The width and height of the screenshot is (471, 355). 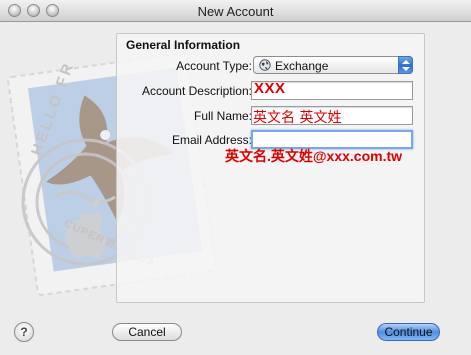 What do you see at coordinates (183, 45) in the screenshot?
I see `panel-title: General Information` at bounding box center [183, 45].